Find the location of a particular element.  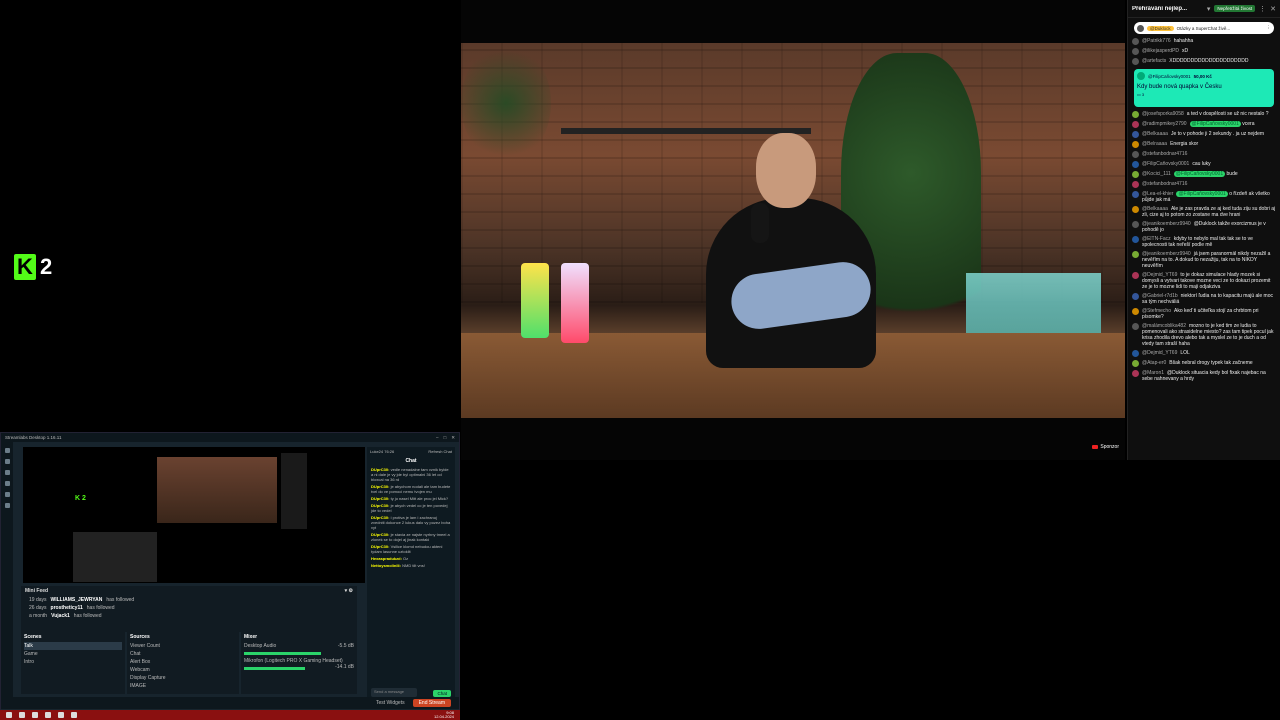

chevron-down-icon: ▾ is located at coordinates (1209, 9).